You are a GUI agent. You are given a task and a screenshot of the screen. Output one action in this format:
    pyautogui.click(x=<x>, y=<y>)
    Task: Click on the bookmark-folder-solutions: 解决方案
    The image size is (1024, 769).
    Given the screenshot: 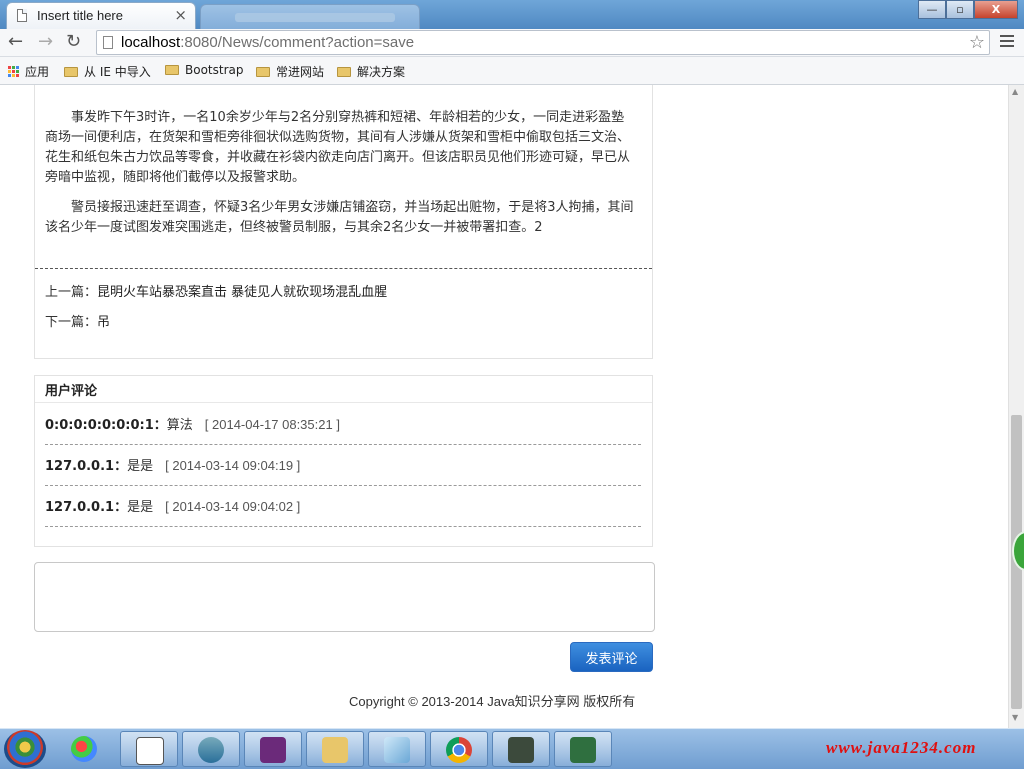 What is the action you would take?
    pyautogui.click(x=371, y=71)
    